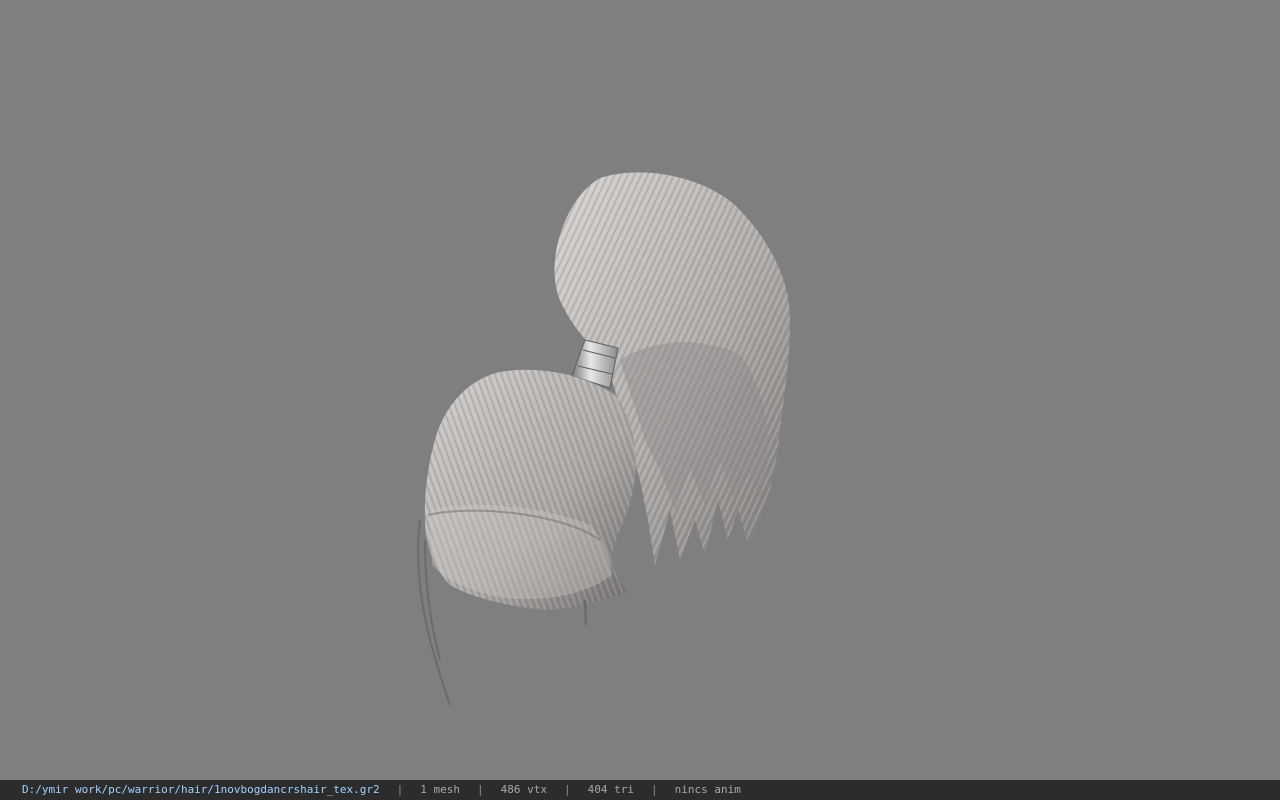 The width and height of the screenshot is (1280, 800). Describe the element at coordinates (440, 789) in the screenshot. I see `mesh-count: 1 mesh` at that location.